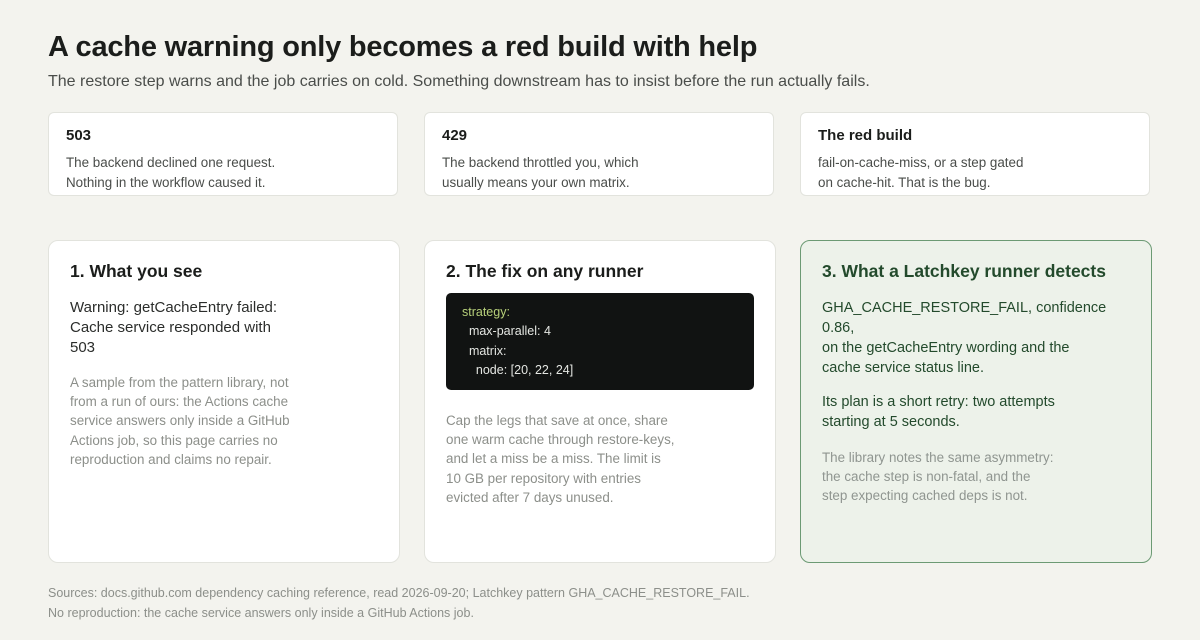  Describe the element at coordinates (530, 497) in the screenshot. I see `note-line: evicted after 7 days unused.` at that location.